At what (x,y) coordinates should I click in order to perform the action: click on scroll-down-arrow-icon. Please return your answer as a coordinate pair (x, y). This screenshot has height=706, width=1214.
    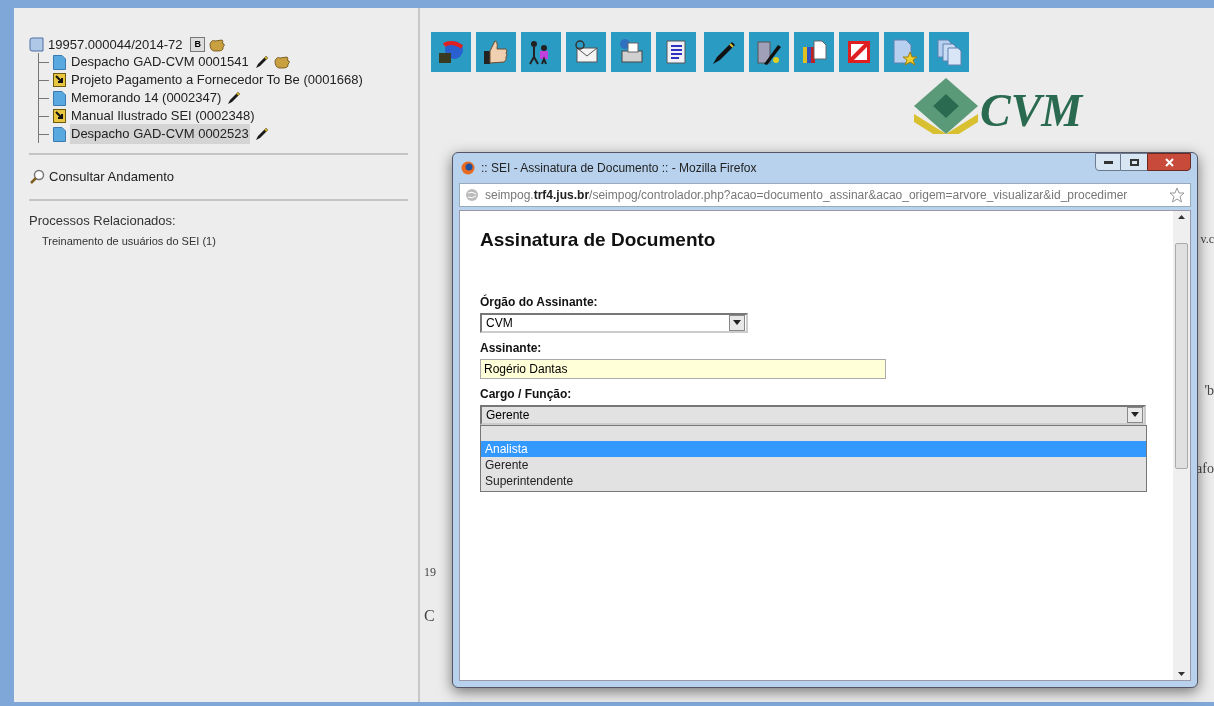
    Looking at the image, I should click on (1181, 674).